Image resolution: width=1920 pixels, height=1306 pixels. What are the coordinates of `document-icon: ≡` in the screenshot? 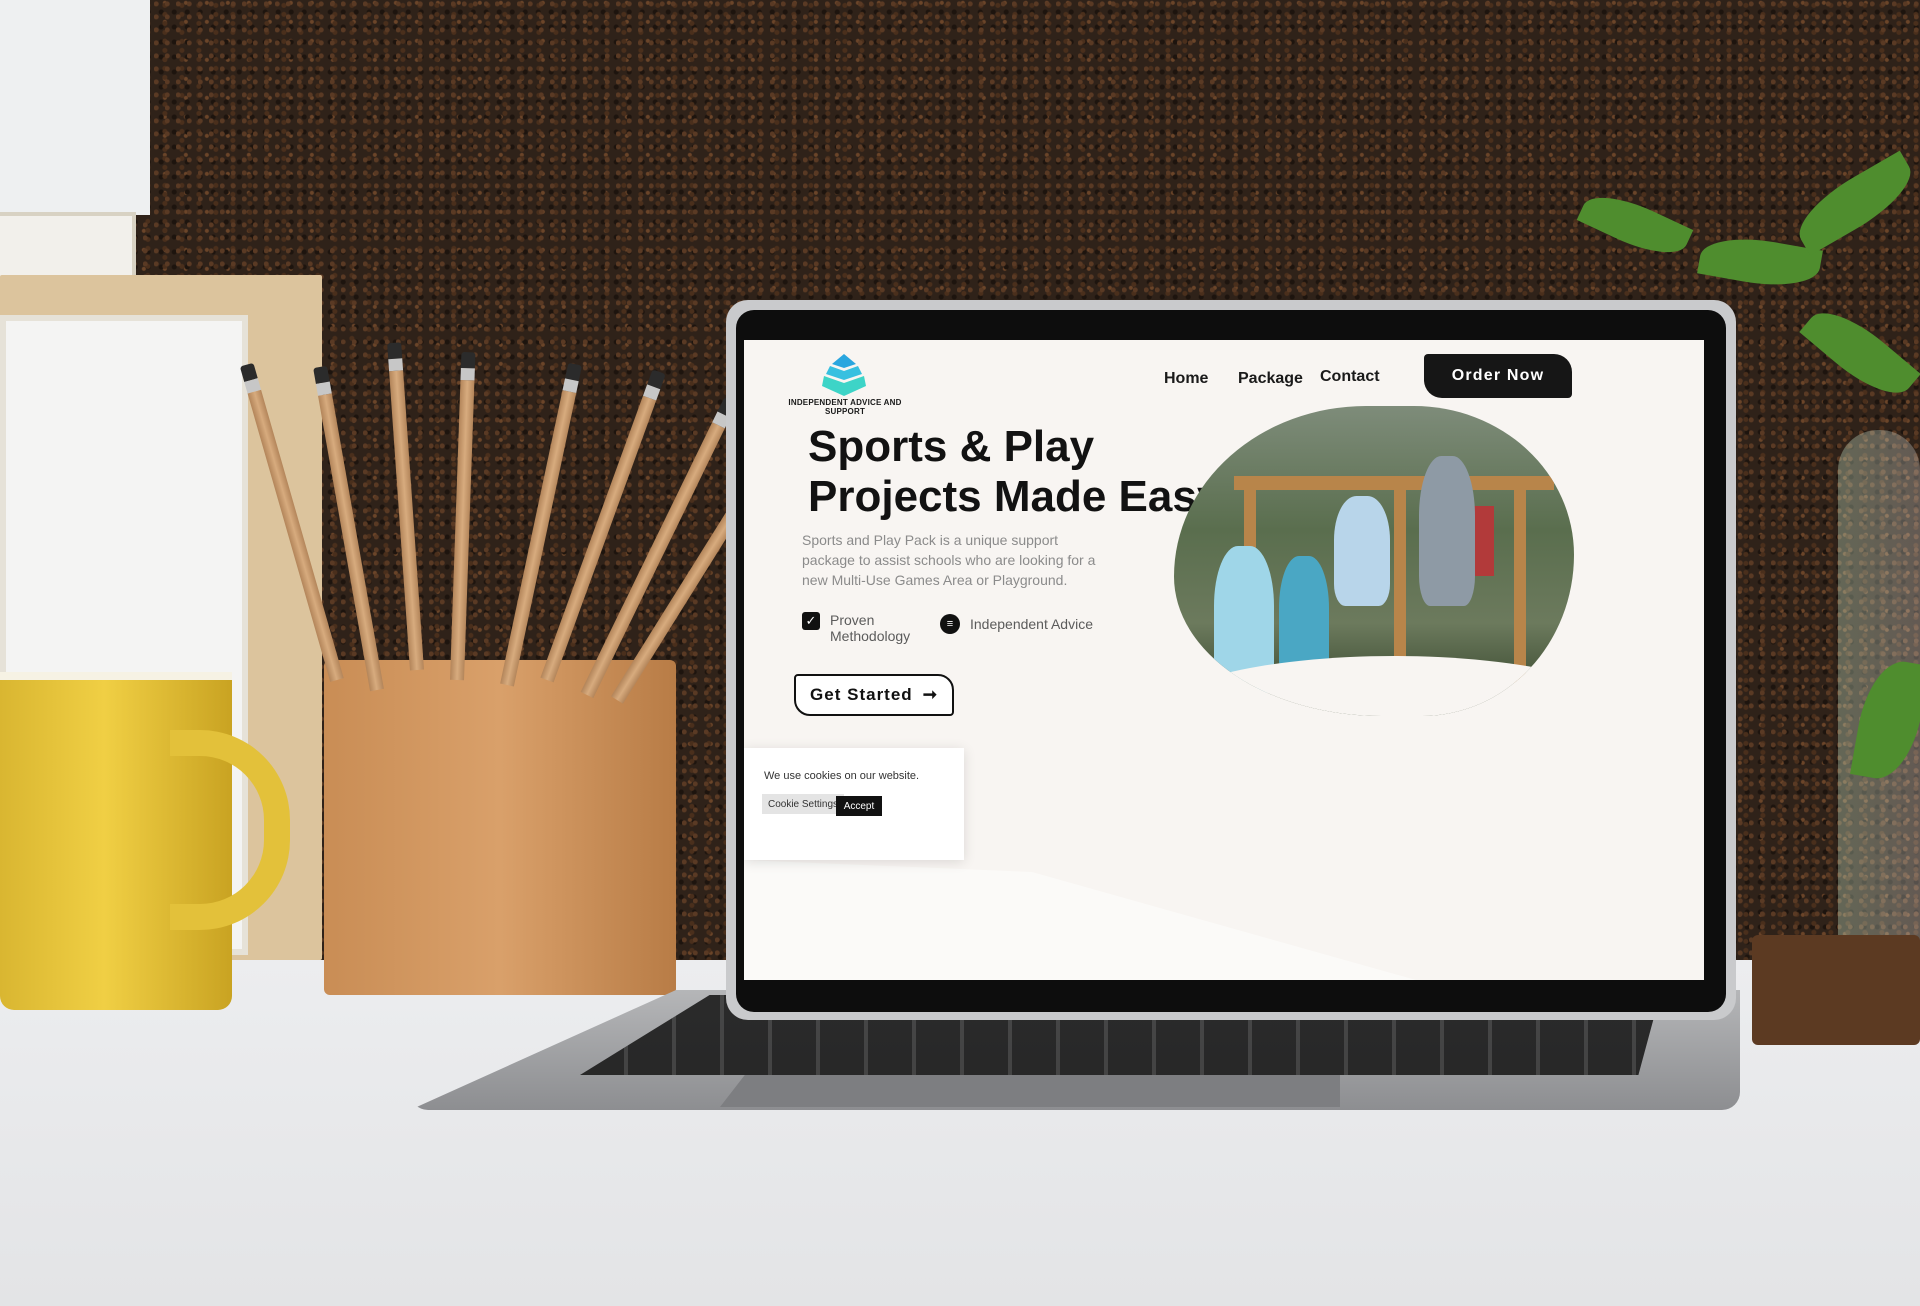 It's located at (950, 624).